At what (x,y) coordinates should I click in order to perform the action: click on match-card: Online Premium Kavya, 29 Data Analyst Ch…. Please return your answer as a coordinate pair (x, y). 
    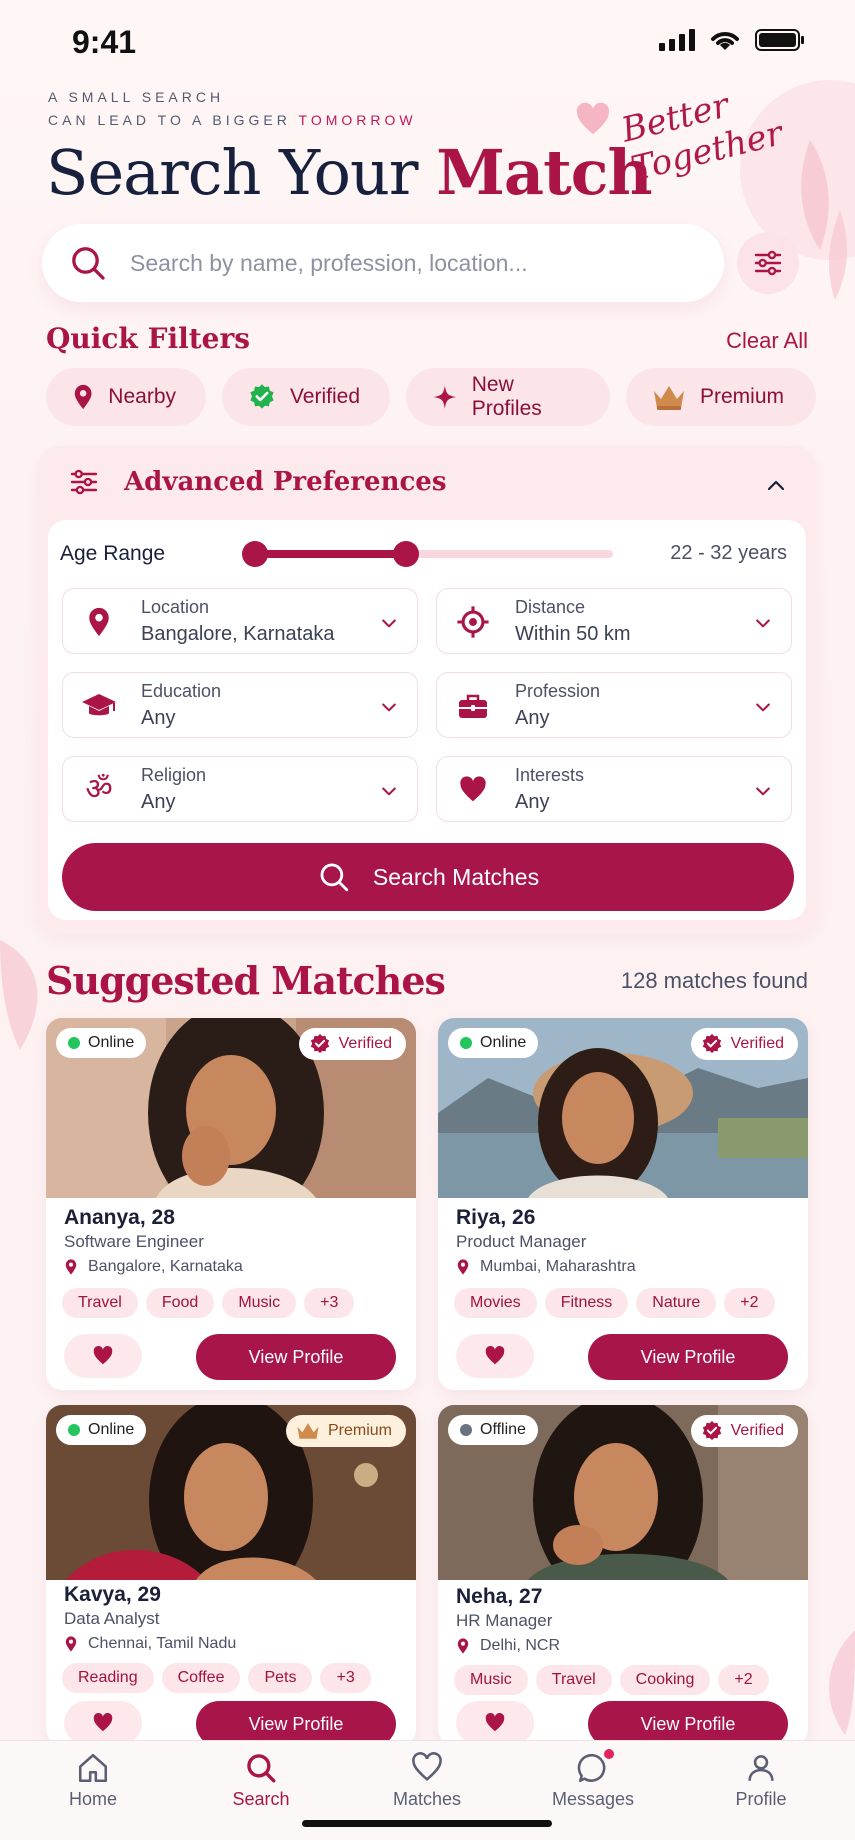
    Looking at the image, I should click on (231, 1575).